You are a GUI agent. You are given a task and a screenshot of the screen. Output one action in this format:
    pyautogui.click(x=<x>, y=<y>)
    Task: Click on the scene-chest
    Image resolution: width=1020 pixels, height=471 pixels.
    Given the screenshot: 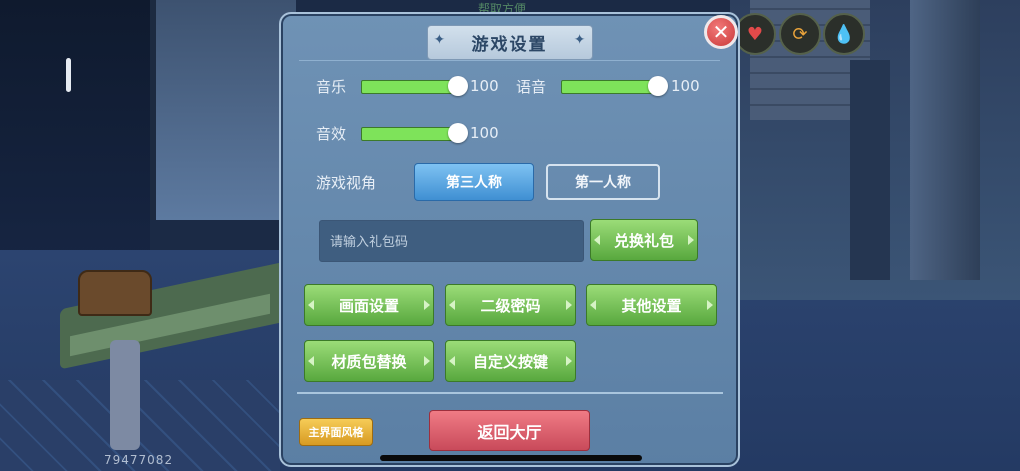 What is the action you would take?
    pyautogui.click(x=115, y=293)
    